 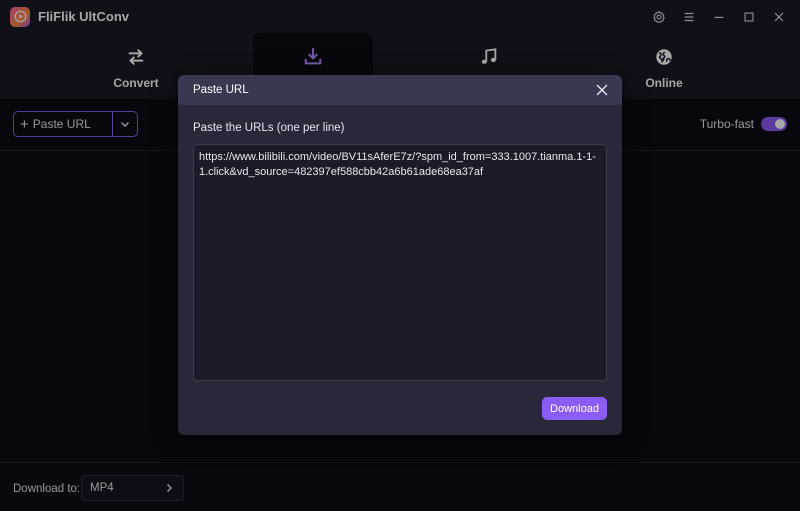 What do you see at coordinates (221, 90) in the screenshot?
I see `dialog-title: Paste URL` at bounding box center [221, 90].